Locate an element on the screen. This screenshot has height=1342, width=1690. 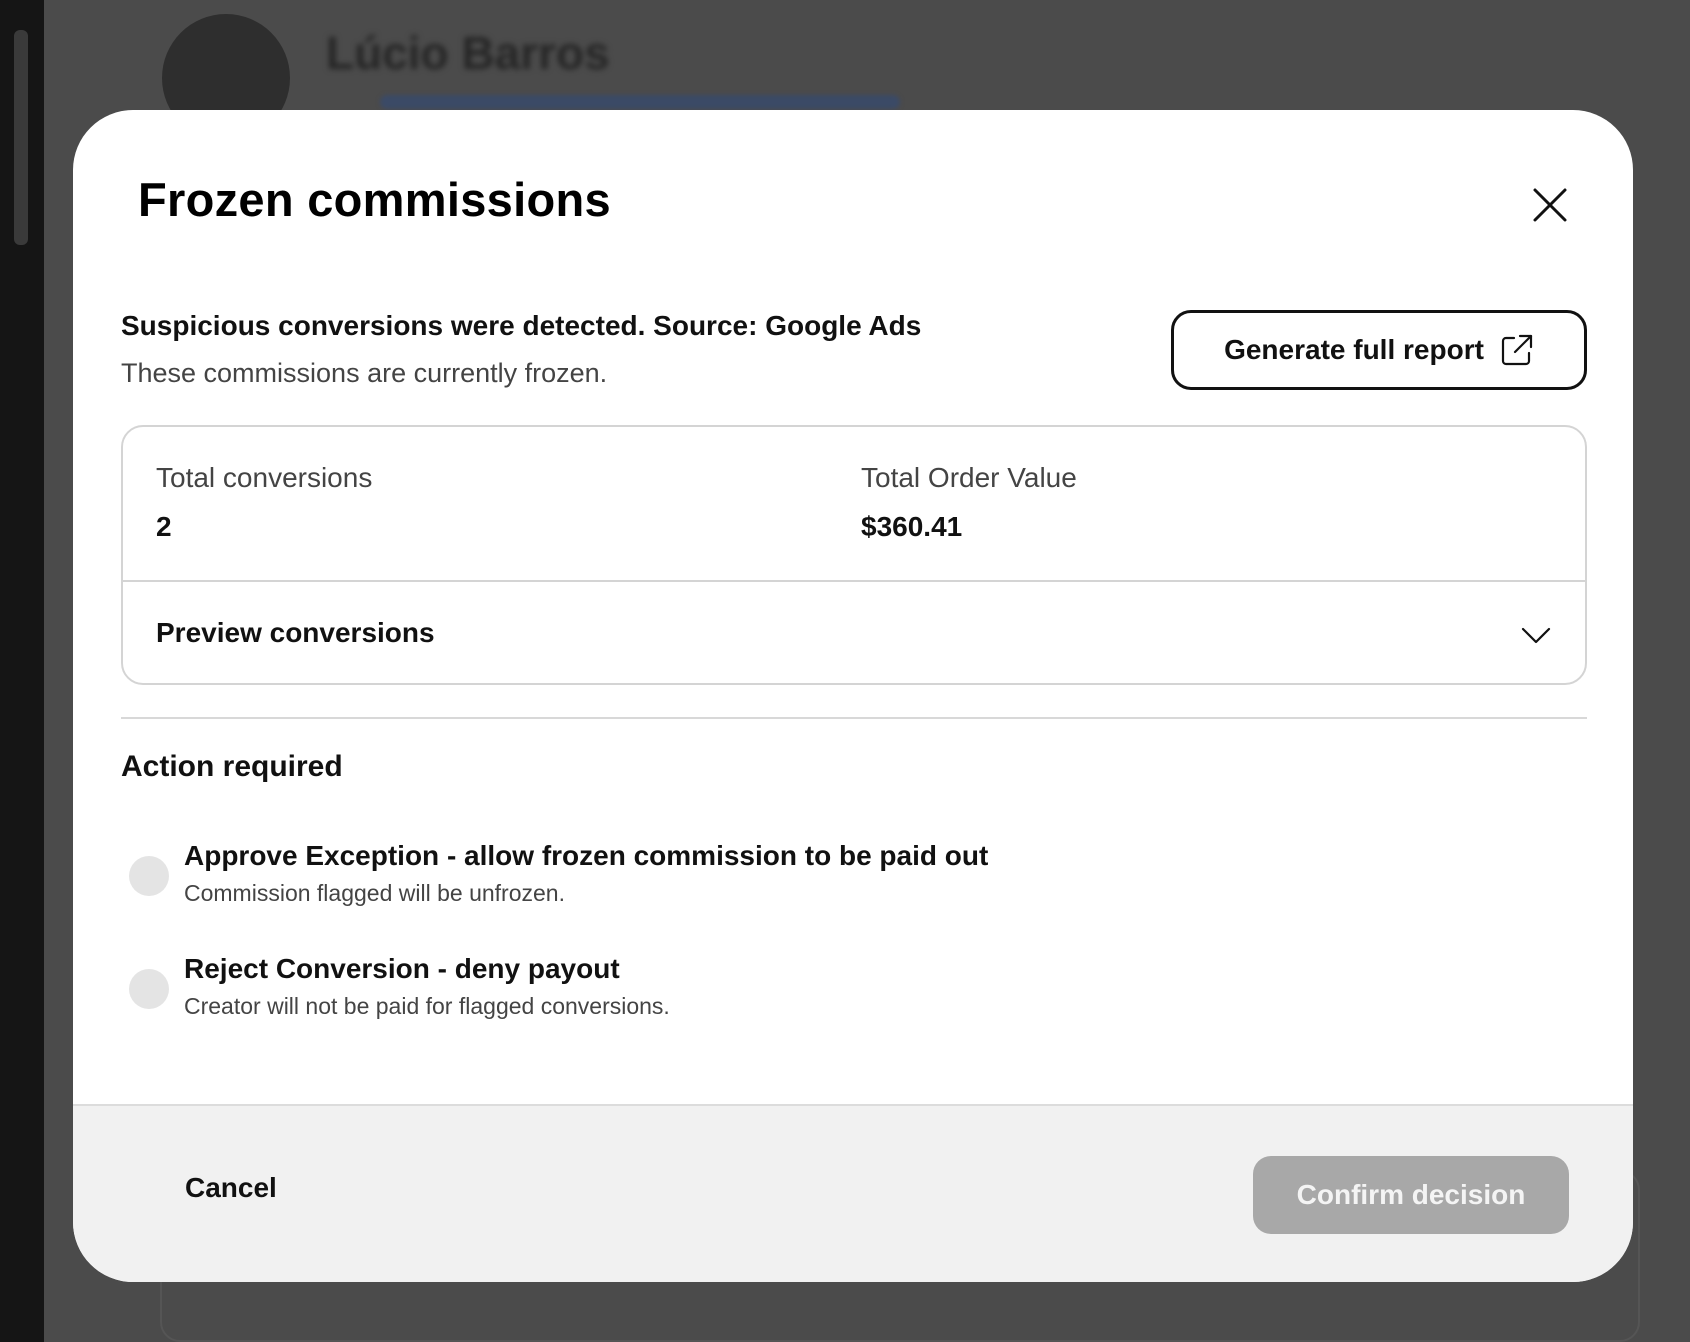
background-sidebar is located at coordinates (22, 671).